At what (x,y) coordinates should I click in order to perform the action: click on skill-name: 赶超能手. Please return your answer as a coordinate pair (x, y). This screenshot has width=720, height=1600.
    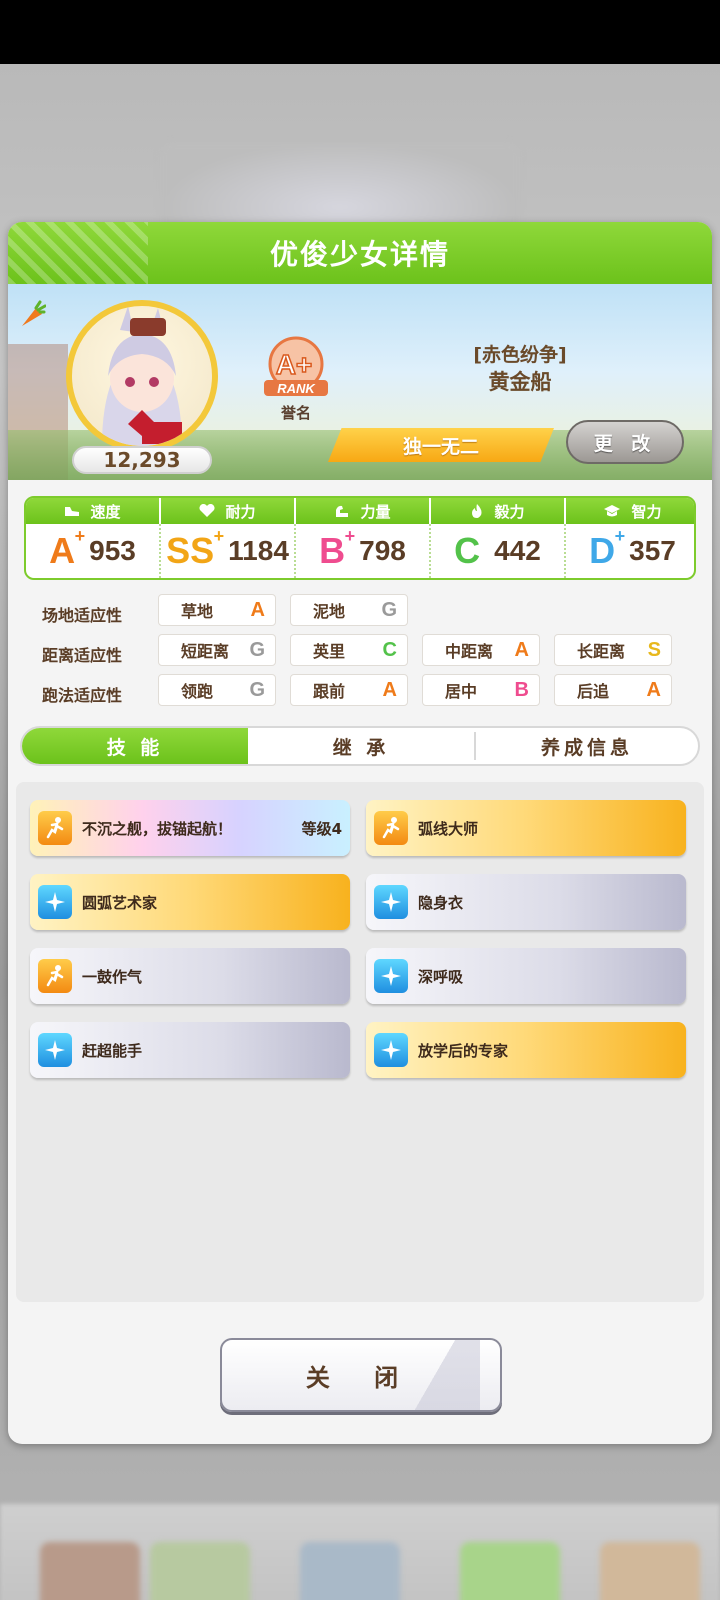
    Looking at the image, I should click on (112, 1050).